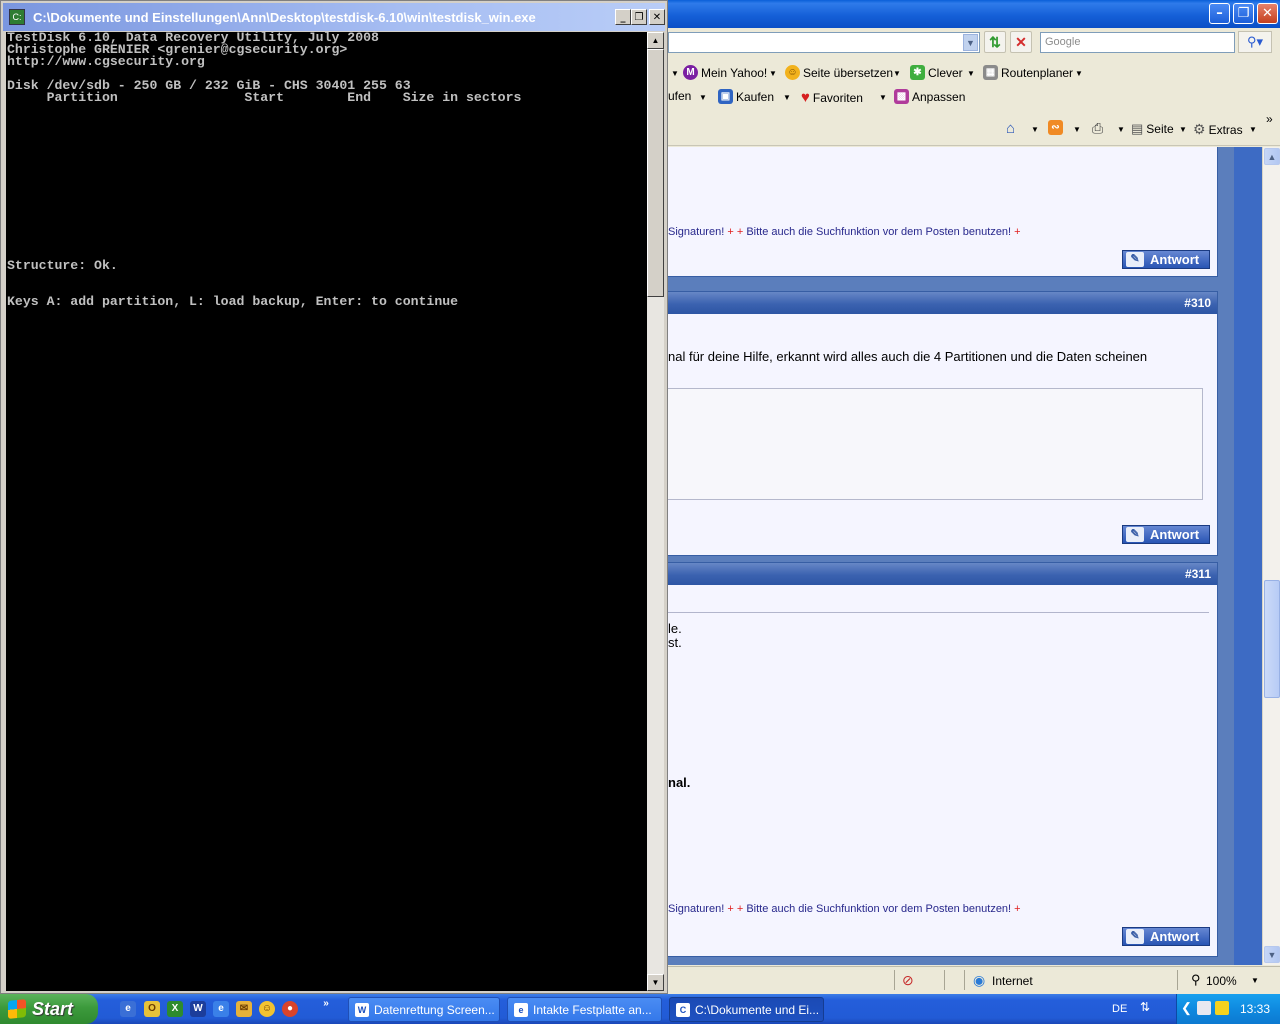  Describe the element at coordinates (1097, 128) in the screenshot. I see `print-icon: ⎙` at that location.